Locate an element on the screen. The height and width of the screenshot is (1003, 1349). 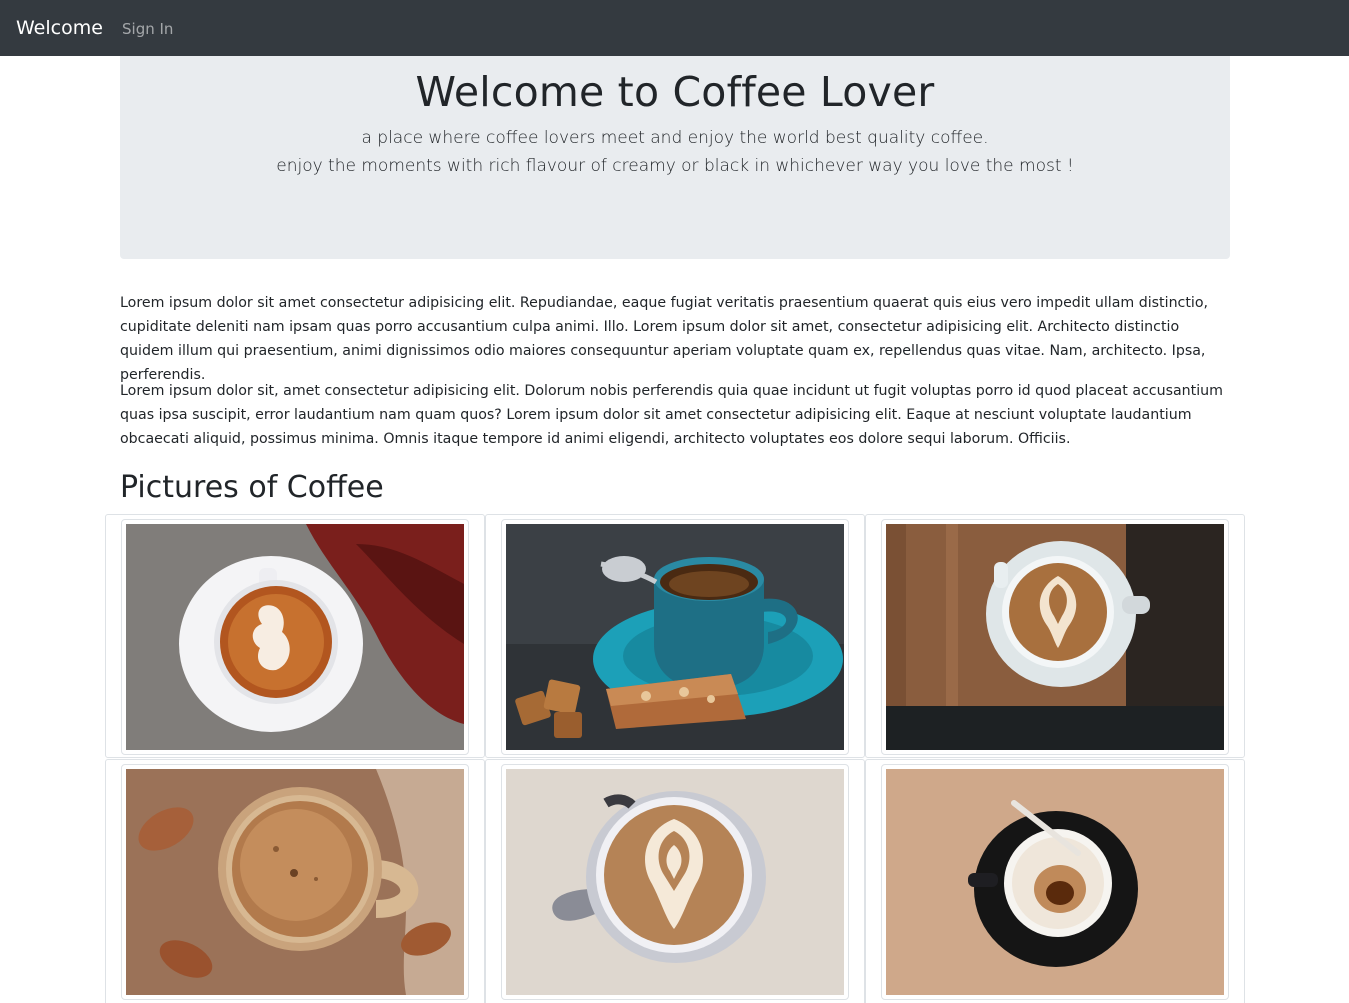
navbar: Welcome Sign In is located at coordinates (674, 28).